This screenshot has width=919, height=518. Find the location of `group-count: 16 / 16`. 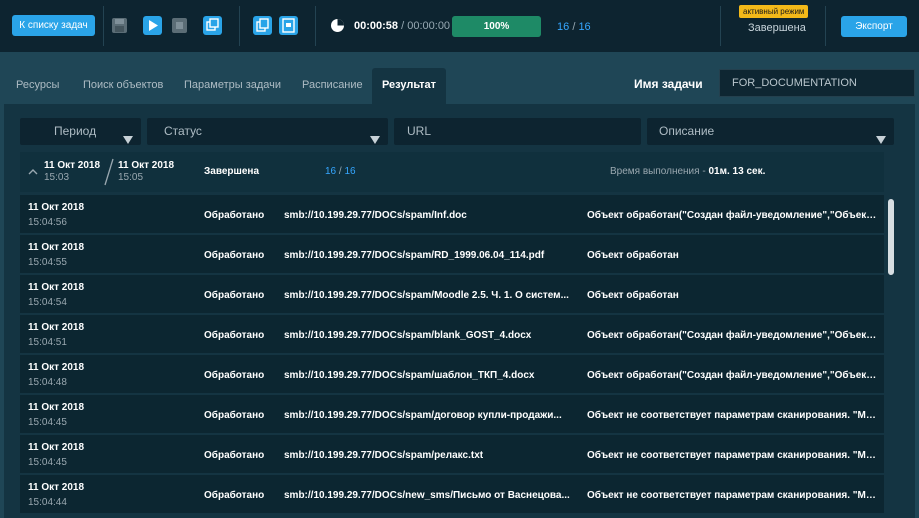

group-count: 16 / 16 is located at coordinates (340, 171).